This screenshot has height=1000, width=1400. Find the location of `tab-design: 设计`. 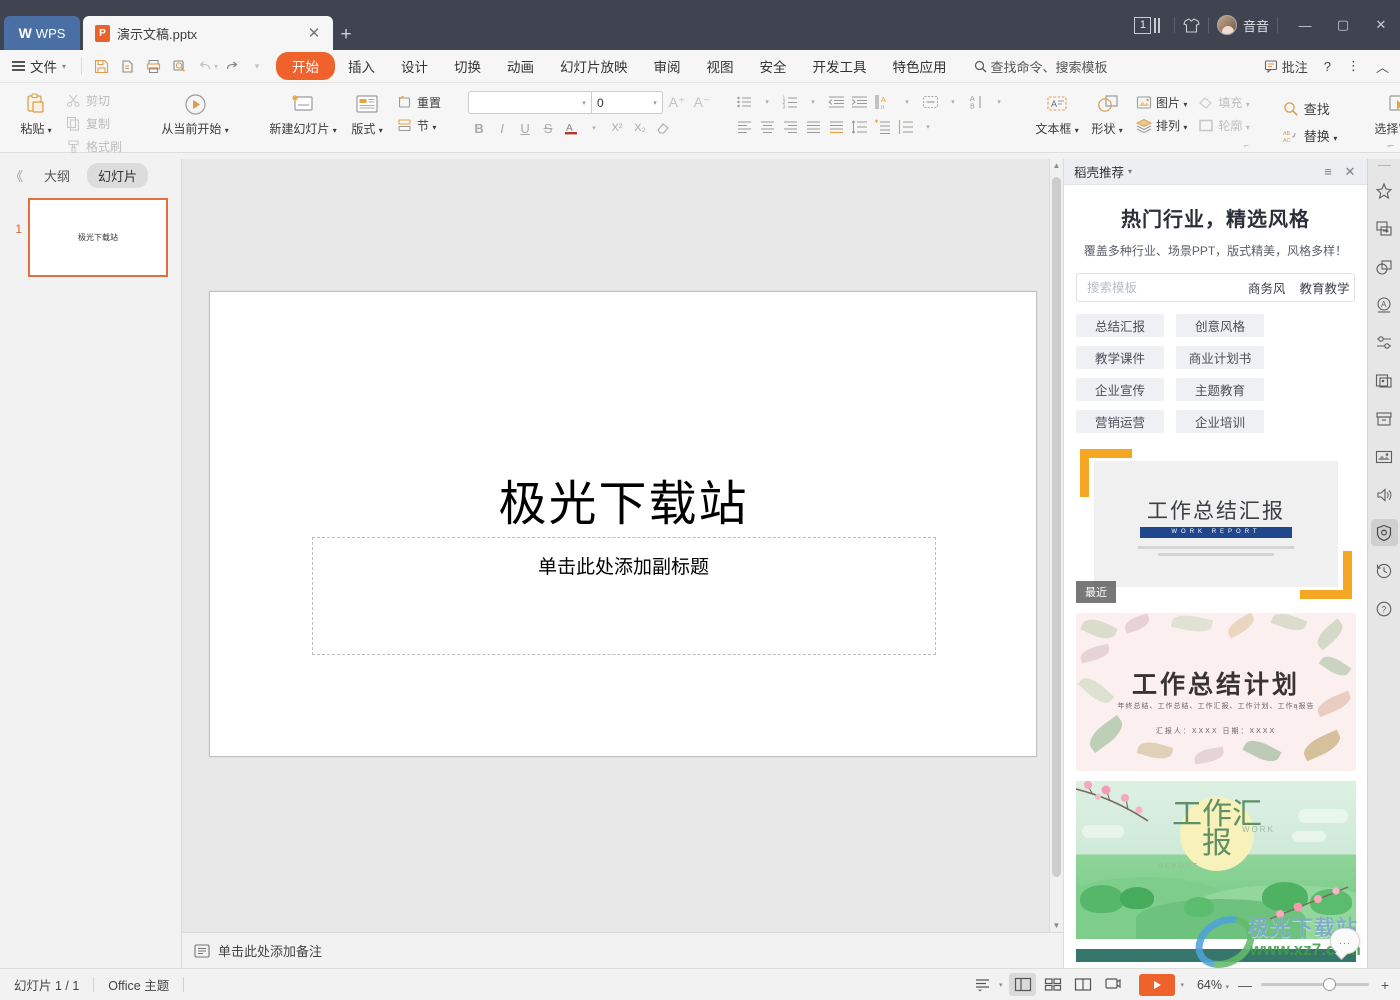

tab-design: 设计 is located at coordinates (414, 66).